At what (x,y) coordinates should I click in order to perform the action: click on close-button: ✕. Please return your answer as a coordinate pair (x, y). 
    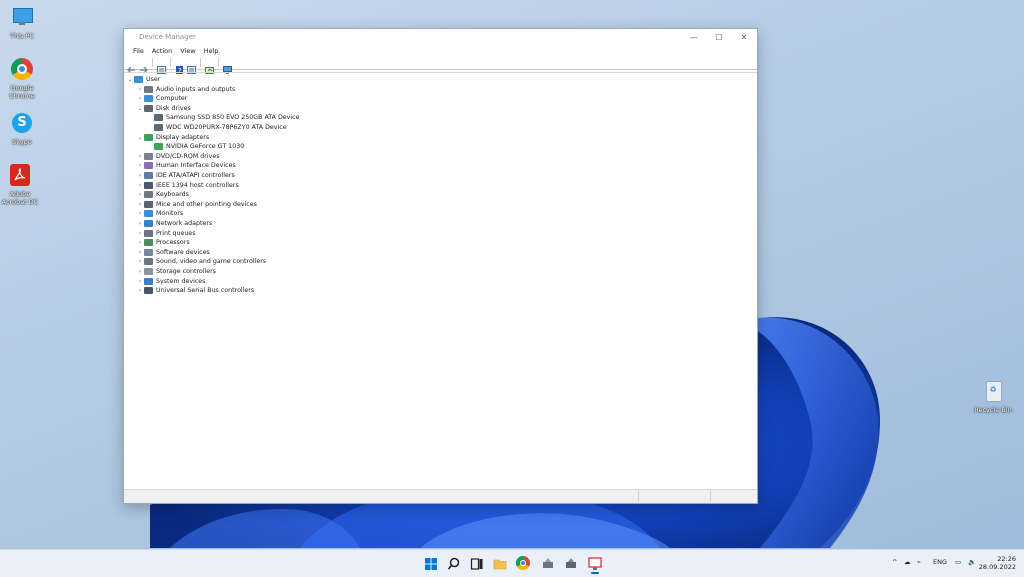
    Looking at the image, I should click on (744, 37).